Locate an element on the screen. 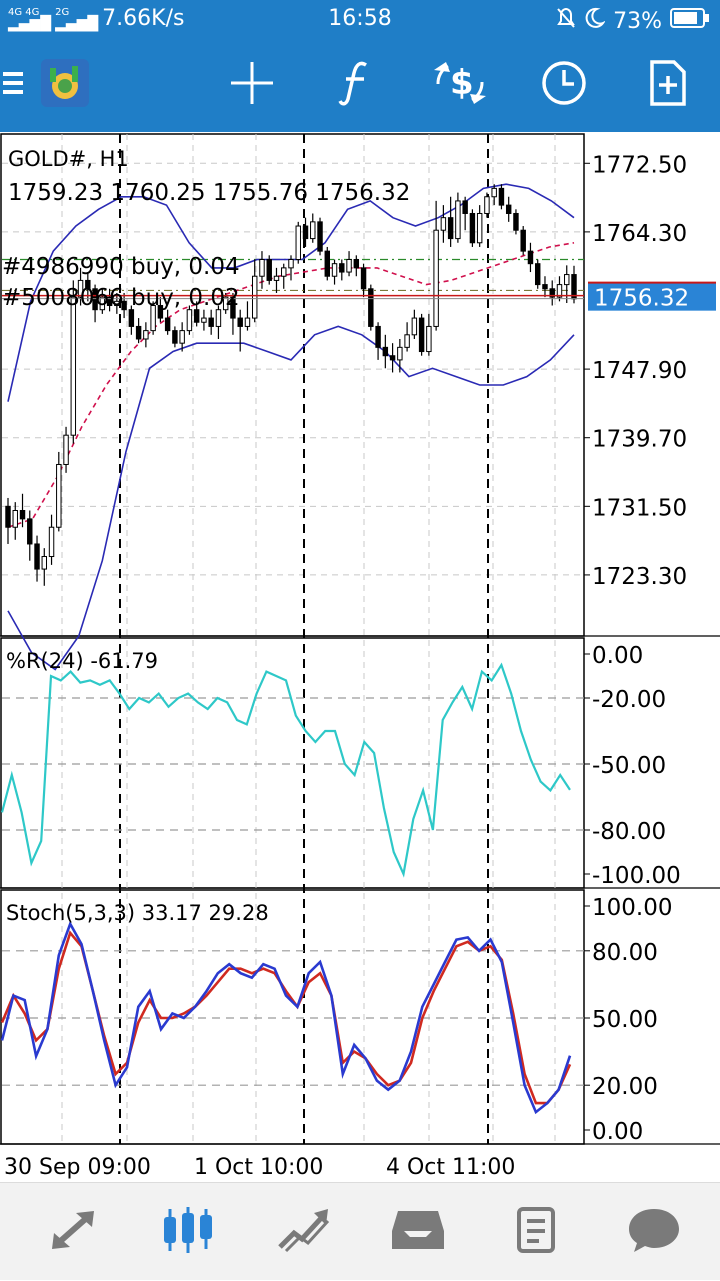  stoch-tick-label: 80.00 is located at coordinates (625, 953).